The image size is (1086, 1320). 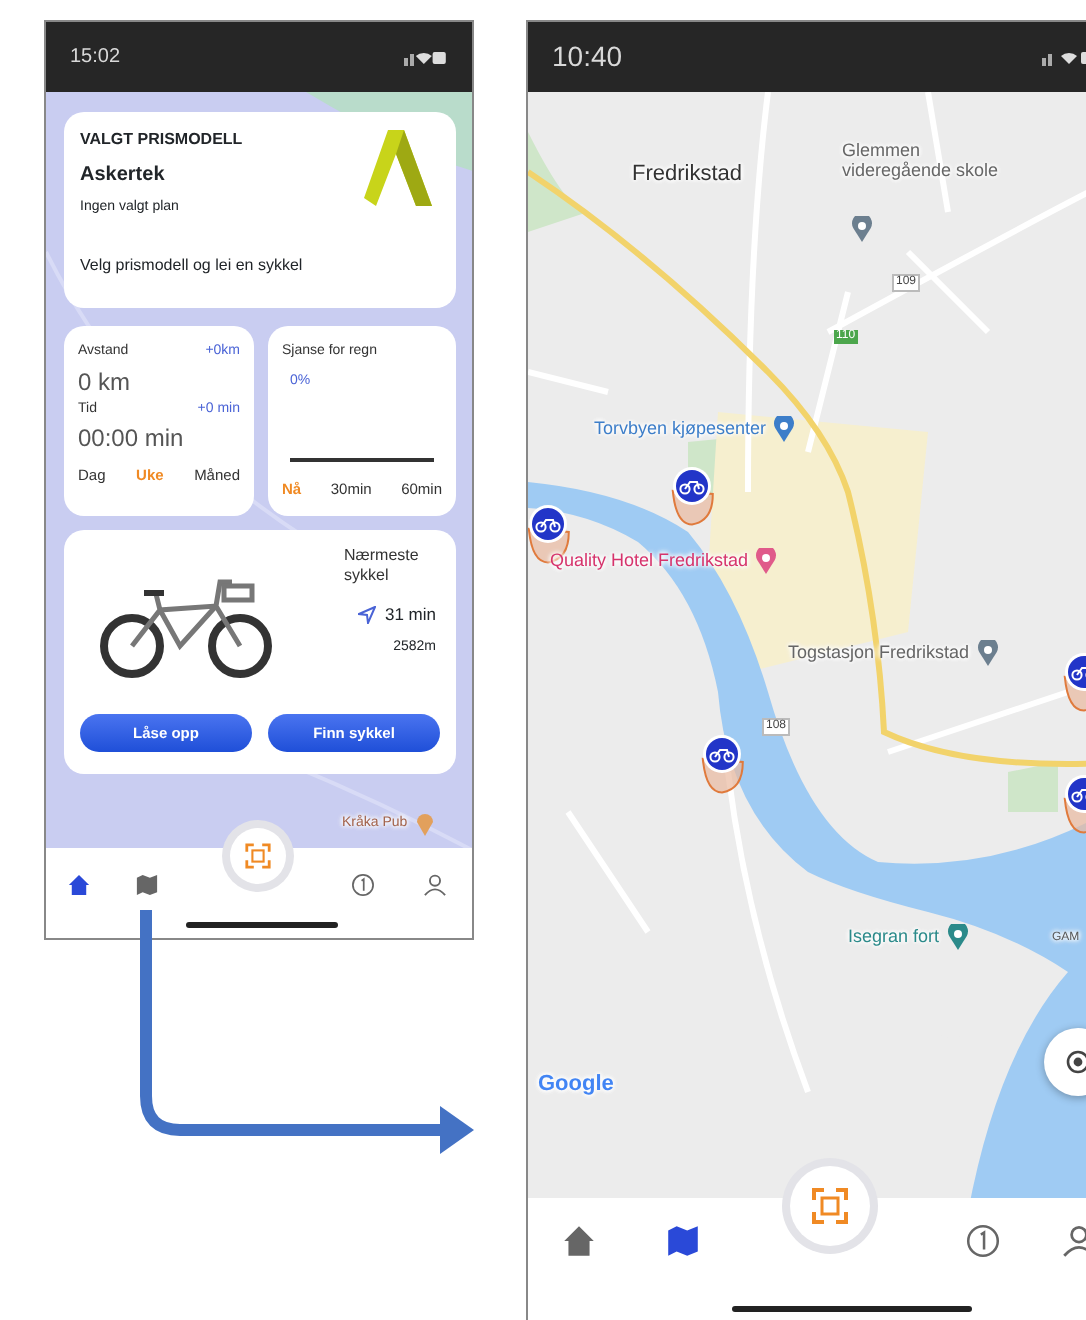 I want to click on map-label: Togstasjon Fredrikstad, so click(x=879, y=653).